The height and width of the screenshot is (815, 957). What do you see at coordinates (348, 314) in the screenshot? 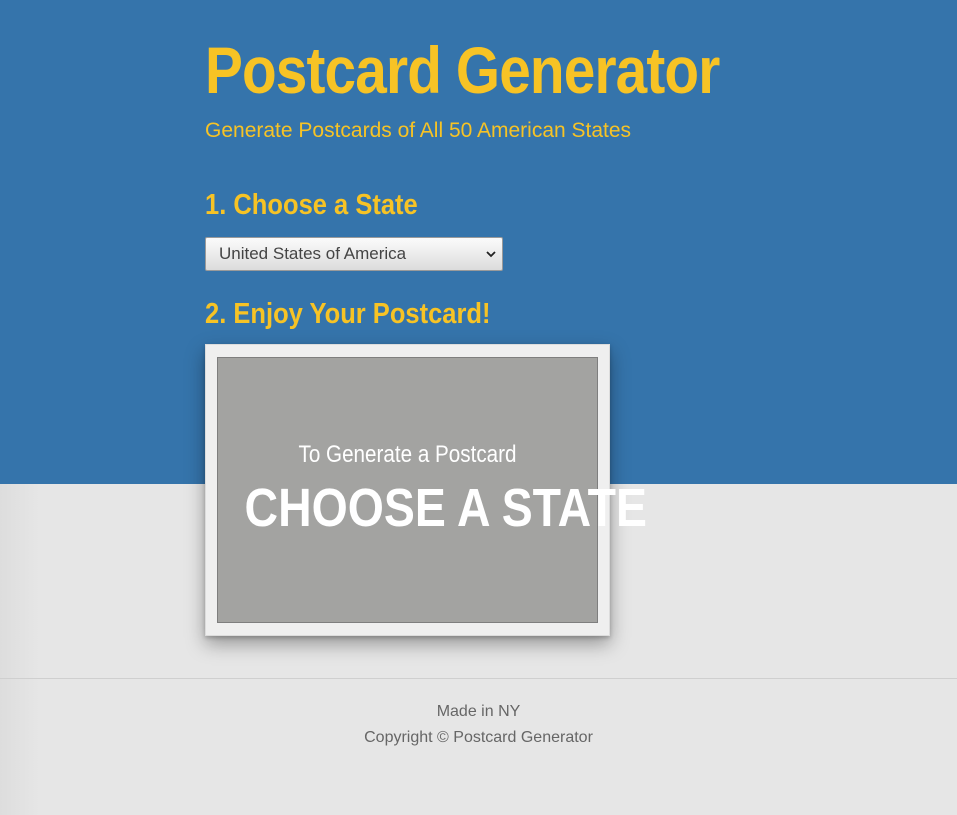
I see `step-enjoy-postcard-heading: 2. Enjoy Your Postcard!` at bounding box center [348, 314].